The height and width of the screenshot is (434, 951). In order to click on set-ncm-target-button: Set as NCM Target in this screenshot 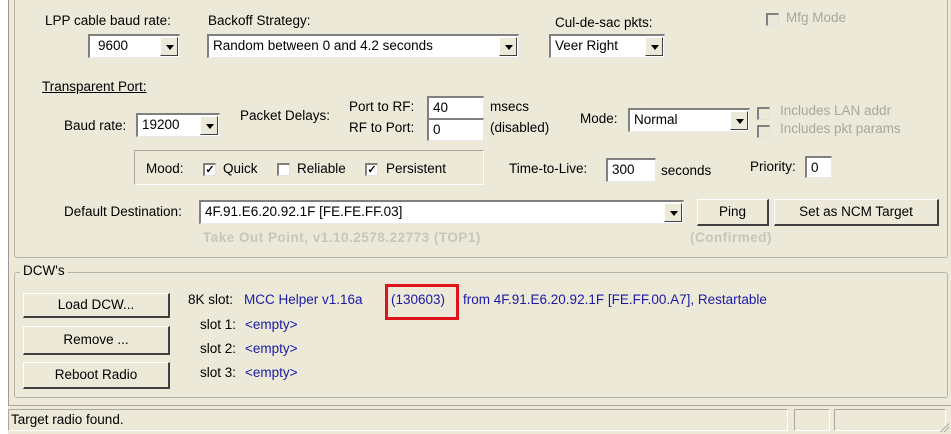, I will do `click(856, 212)`.